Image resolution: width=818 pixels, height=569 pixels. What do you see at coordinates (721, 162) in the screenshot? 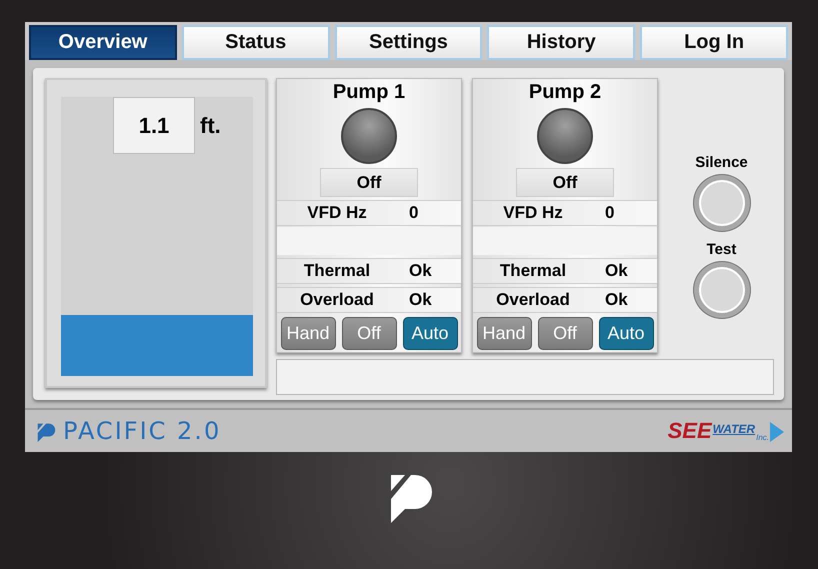
I see `alarm-label: Silence` at bounding box center [721, 162].